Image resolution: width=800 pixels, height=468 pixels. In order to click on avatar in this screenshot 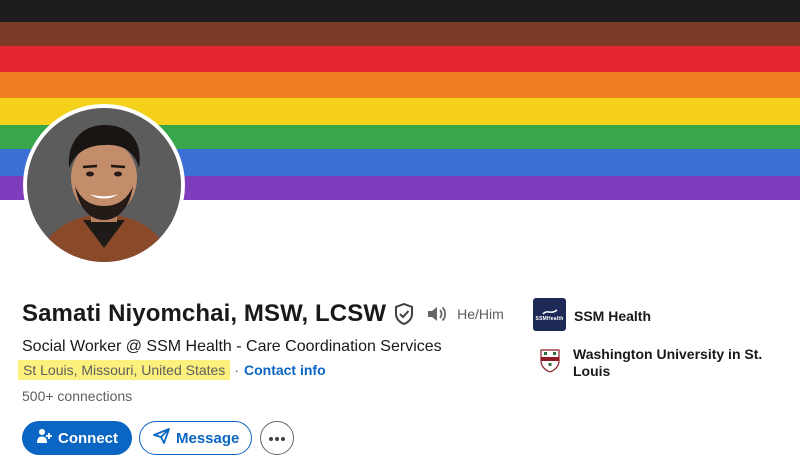, I will do `click(104, 185)`.